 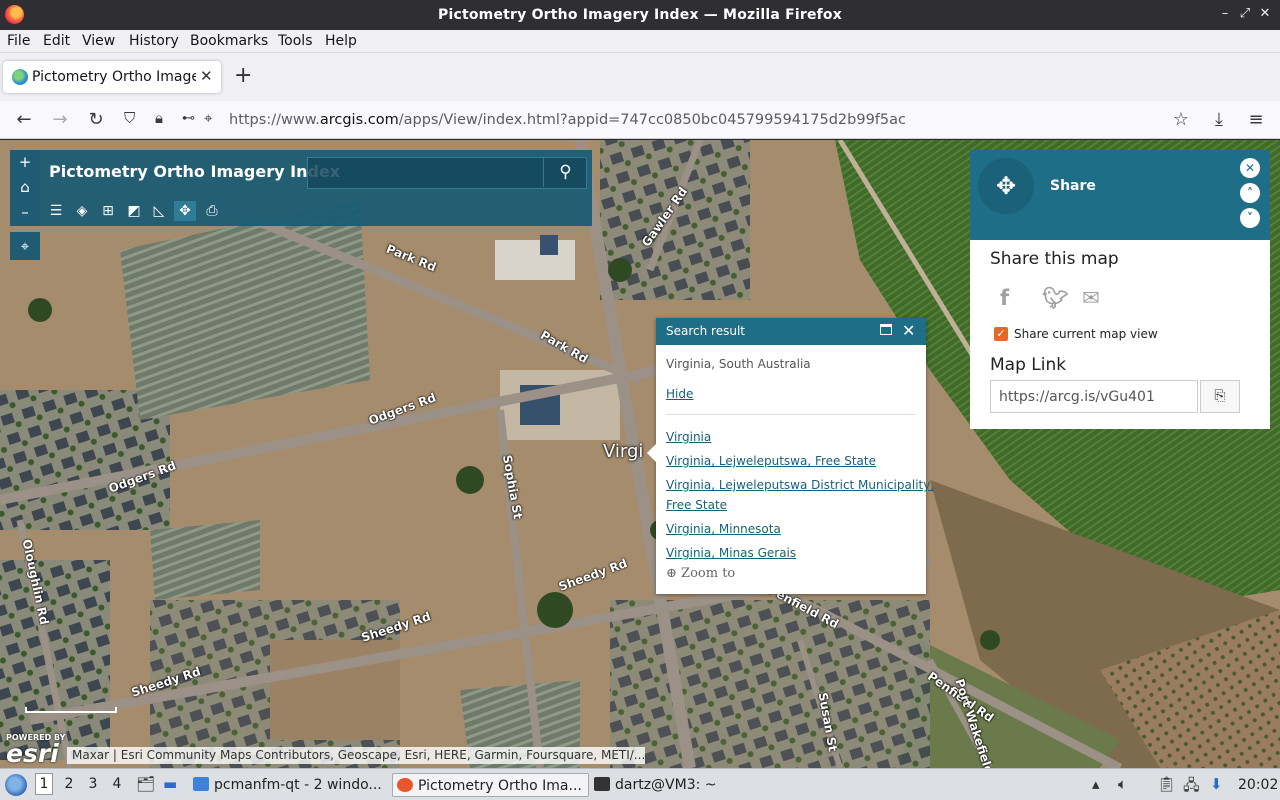 What do you see at coordinates (1055, 298) in the screenshot?
I see `twitter-icon: 🐦︎` at bounding box center [1055, 298].